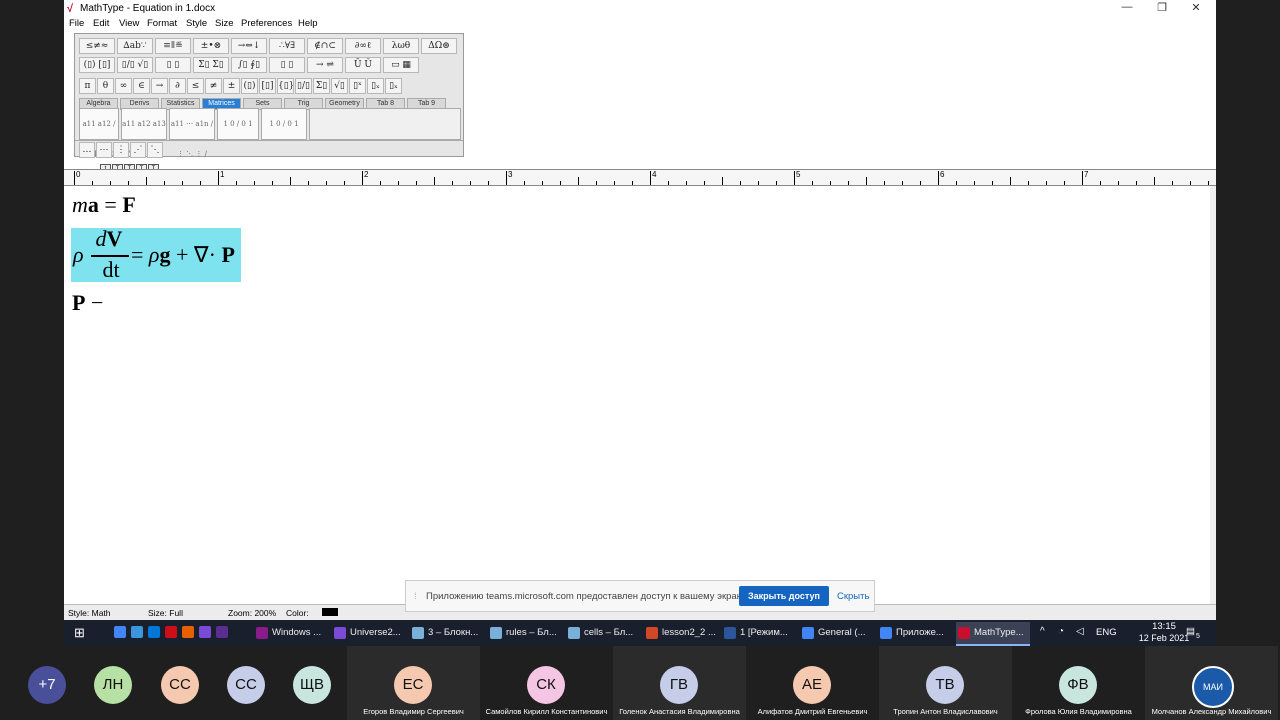 This screenshot has height=720, width=1280. Describe the element at coordinates (1127, 7) in the screenshot. I see `minimize-button: —` at that location.